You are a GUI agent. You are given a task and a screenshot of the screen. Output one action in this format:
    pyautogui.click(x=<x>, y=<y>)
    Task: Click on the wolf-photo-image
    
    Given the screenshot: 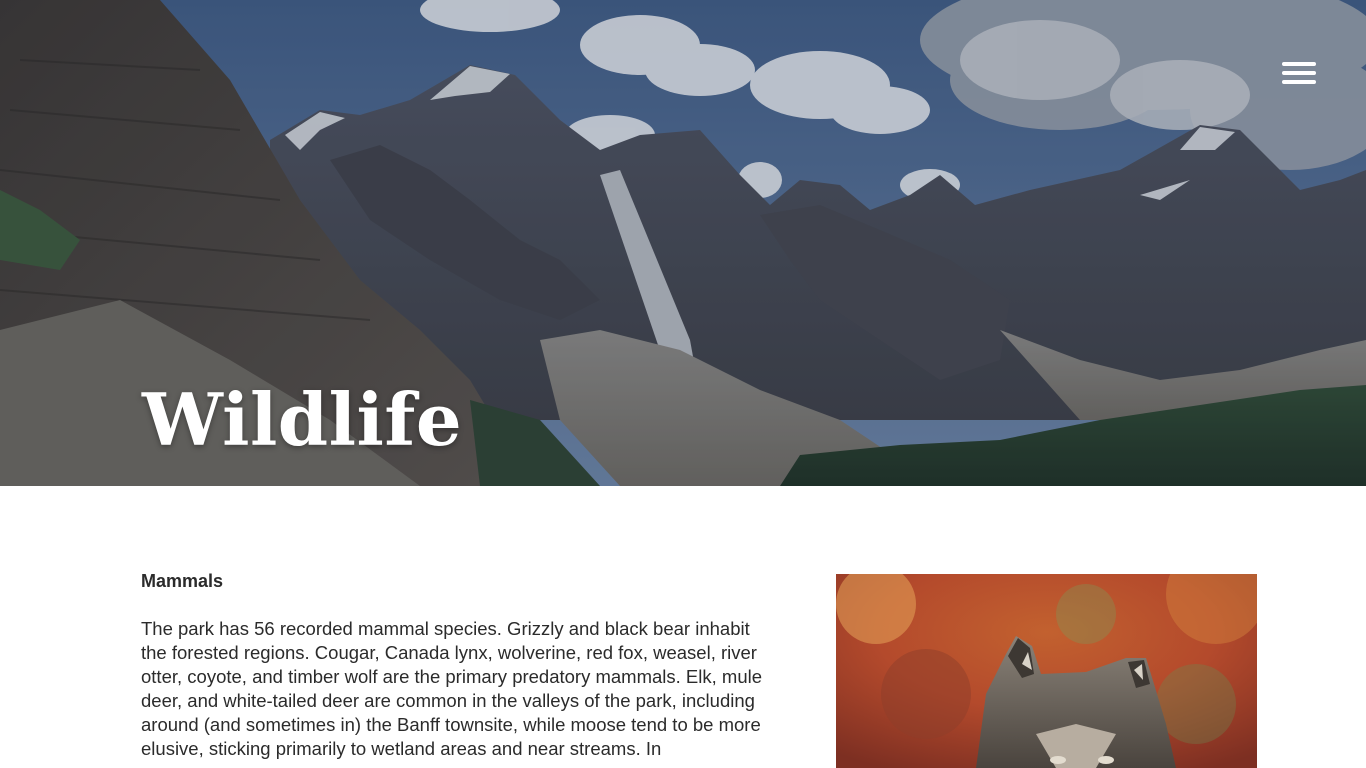 What is the action you would take?
    pyautogui.click(x=1046, y=671)
    